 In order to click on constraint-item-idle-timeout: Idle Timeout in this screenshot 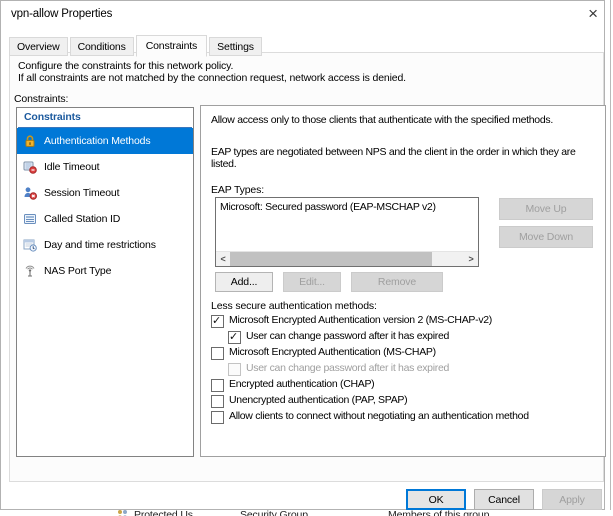, I will do `click(105, 167)`.